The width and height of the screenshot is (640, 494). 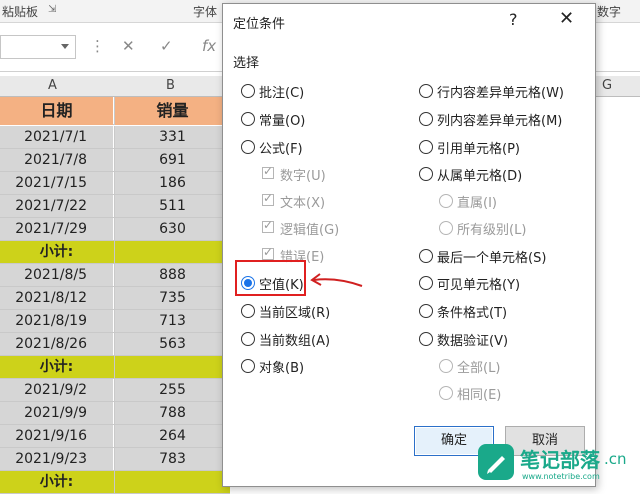 What do you see at coordinates (56, 390) in the screenshot?
I see `cell-date: 2021/9/2` at bounding box center [56, 390].